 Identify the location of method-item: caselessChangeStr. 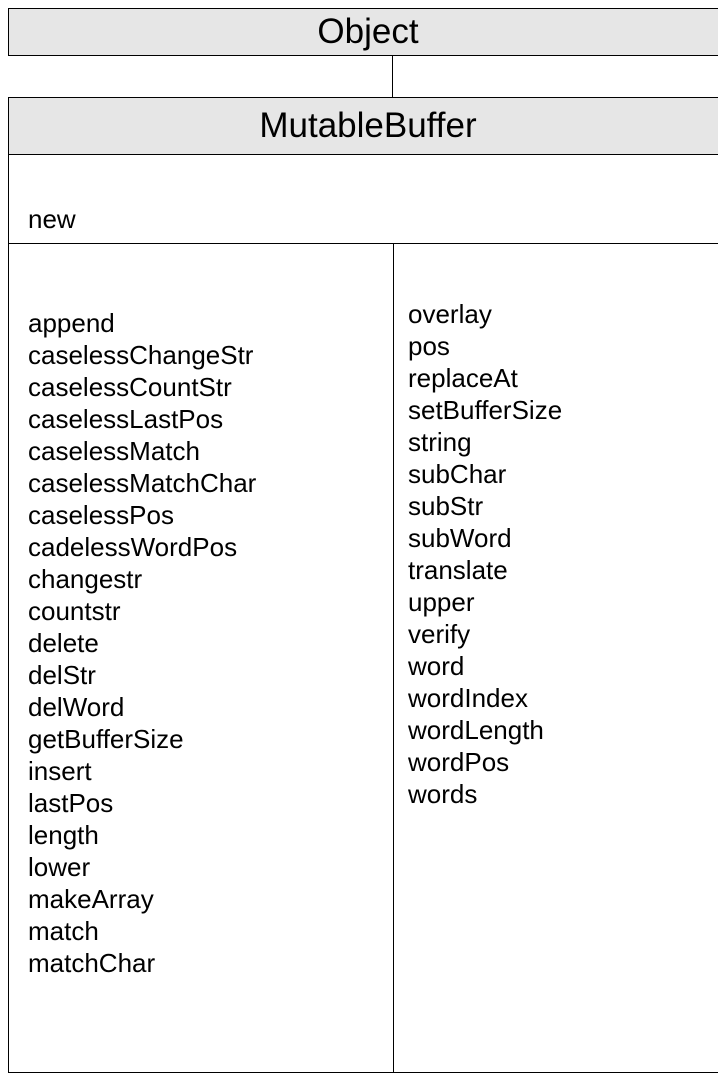
(141, 355).